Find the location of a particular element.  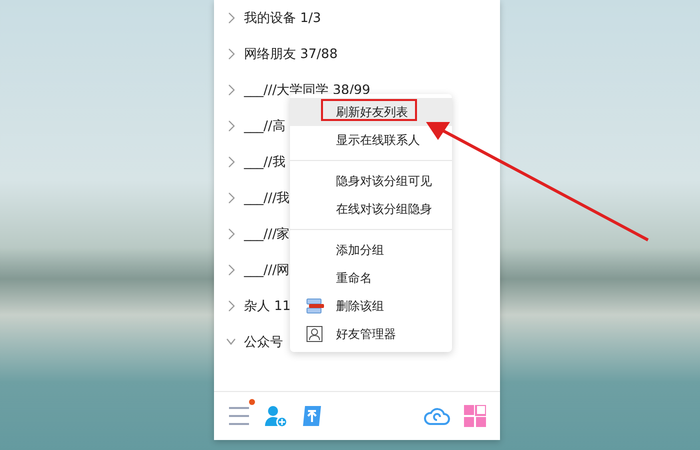

add-contact-icon is located at coordinates (276, 416).